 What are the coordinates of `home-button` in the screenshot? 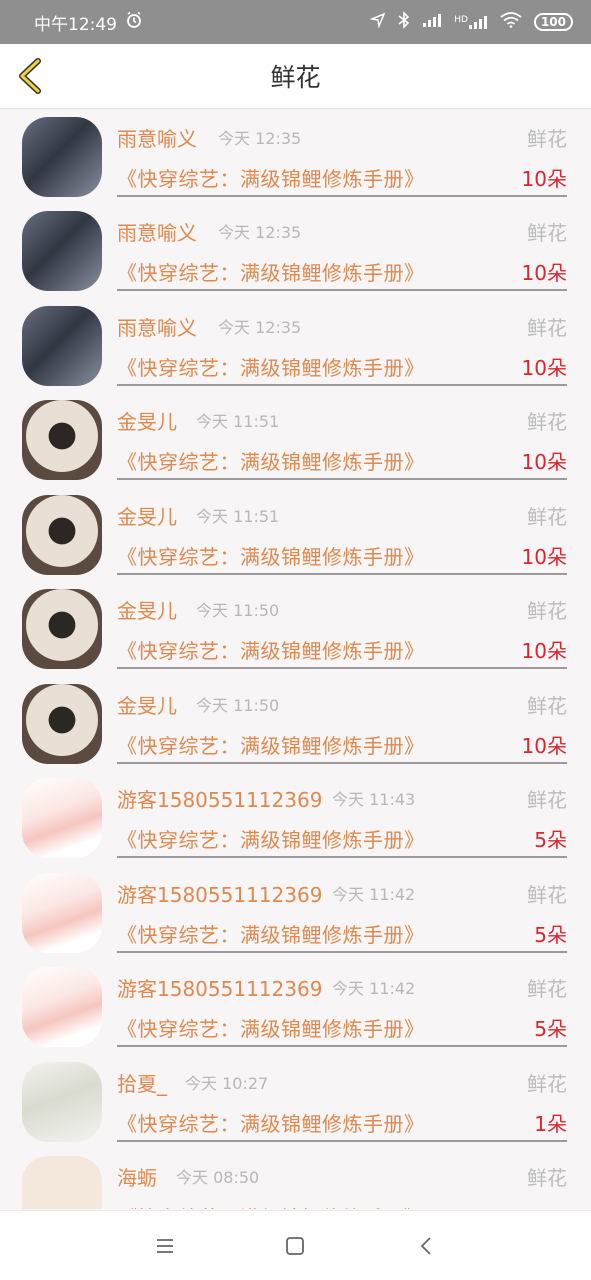 It's located at (295, 1246).